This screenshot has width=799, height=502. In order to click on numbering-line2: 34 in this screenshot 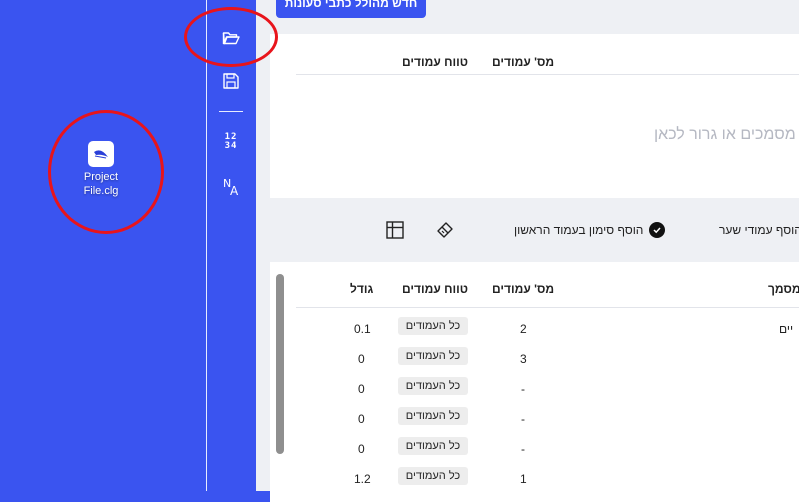, I will do `click(231, 146)`.